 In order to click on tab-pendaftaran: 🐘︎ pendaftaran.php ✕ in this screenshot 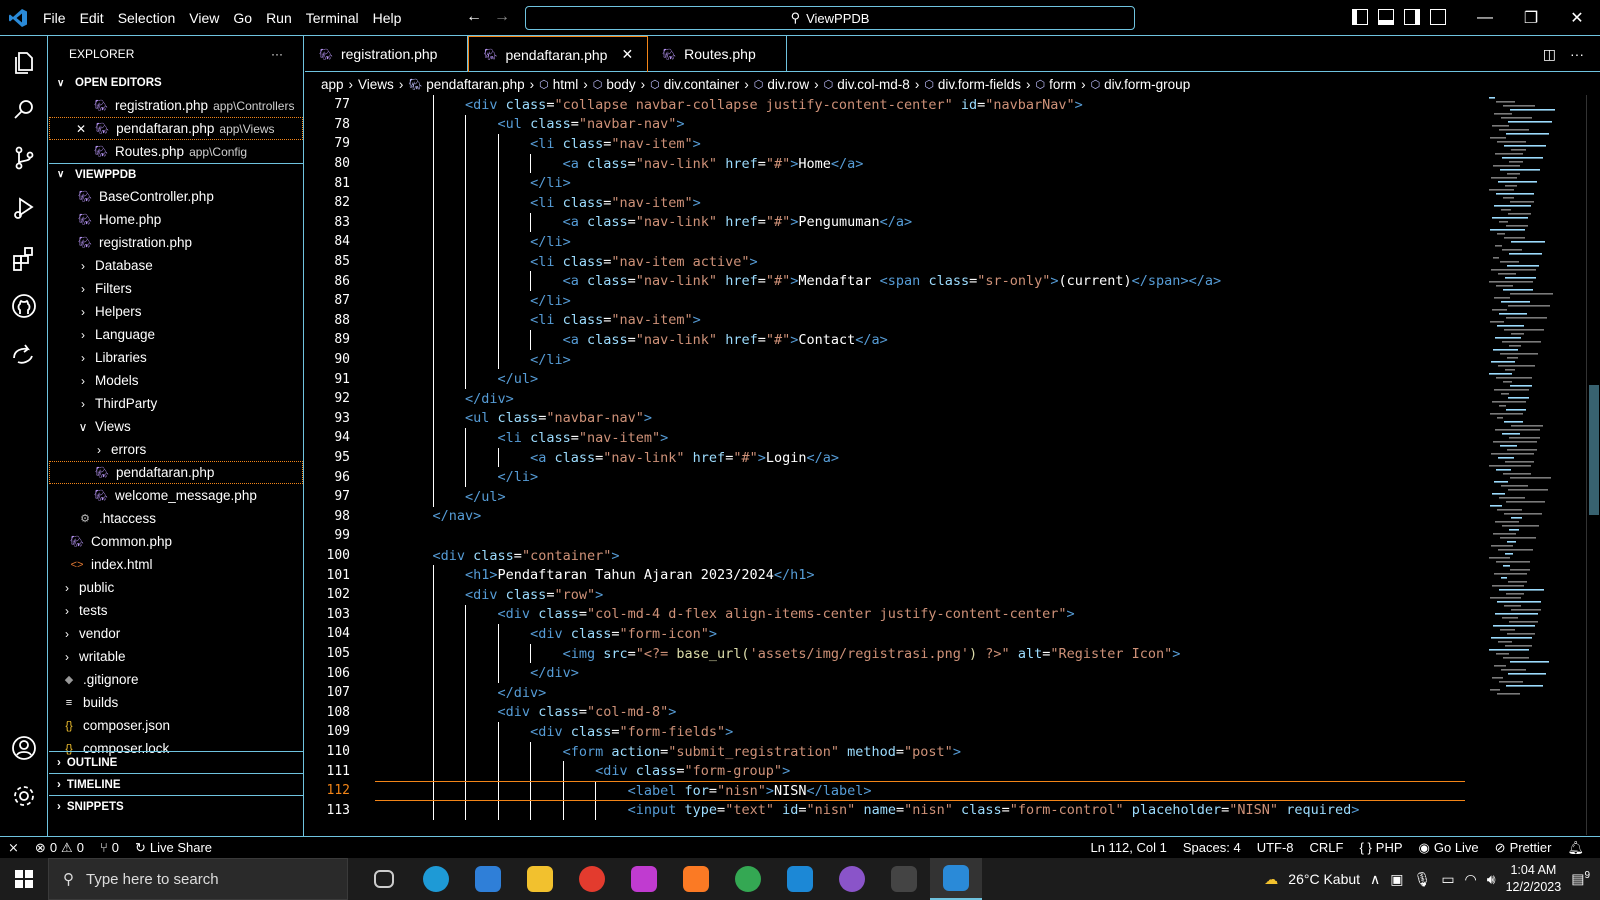, I will do `click(558, 54)`.